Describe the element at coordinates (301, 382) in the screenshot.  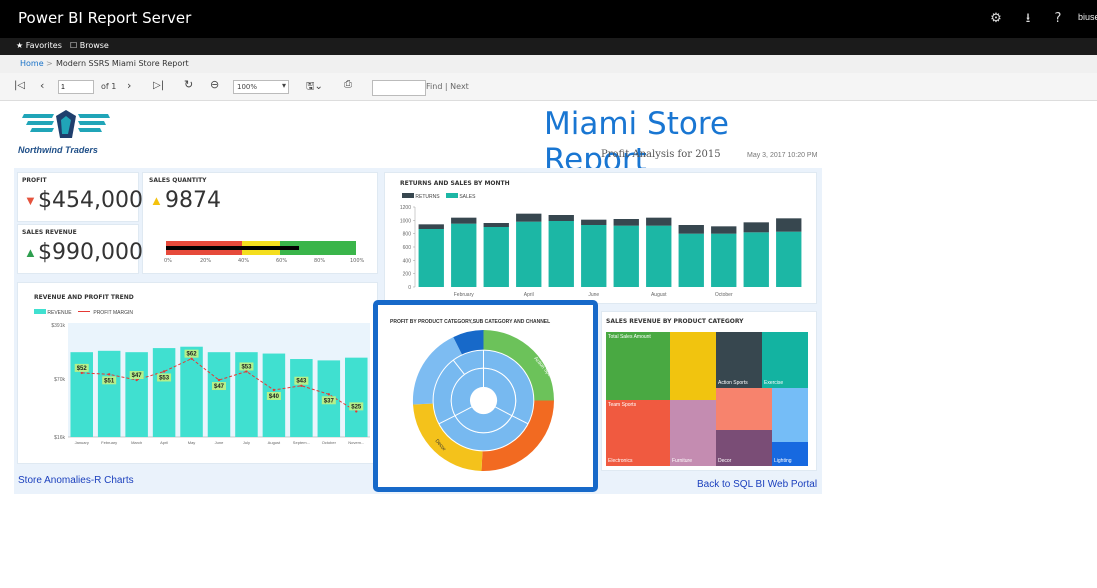
I see `data-label: $43` at that location.